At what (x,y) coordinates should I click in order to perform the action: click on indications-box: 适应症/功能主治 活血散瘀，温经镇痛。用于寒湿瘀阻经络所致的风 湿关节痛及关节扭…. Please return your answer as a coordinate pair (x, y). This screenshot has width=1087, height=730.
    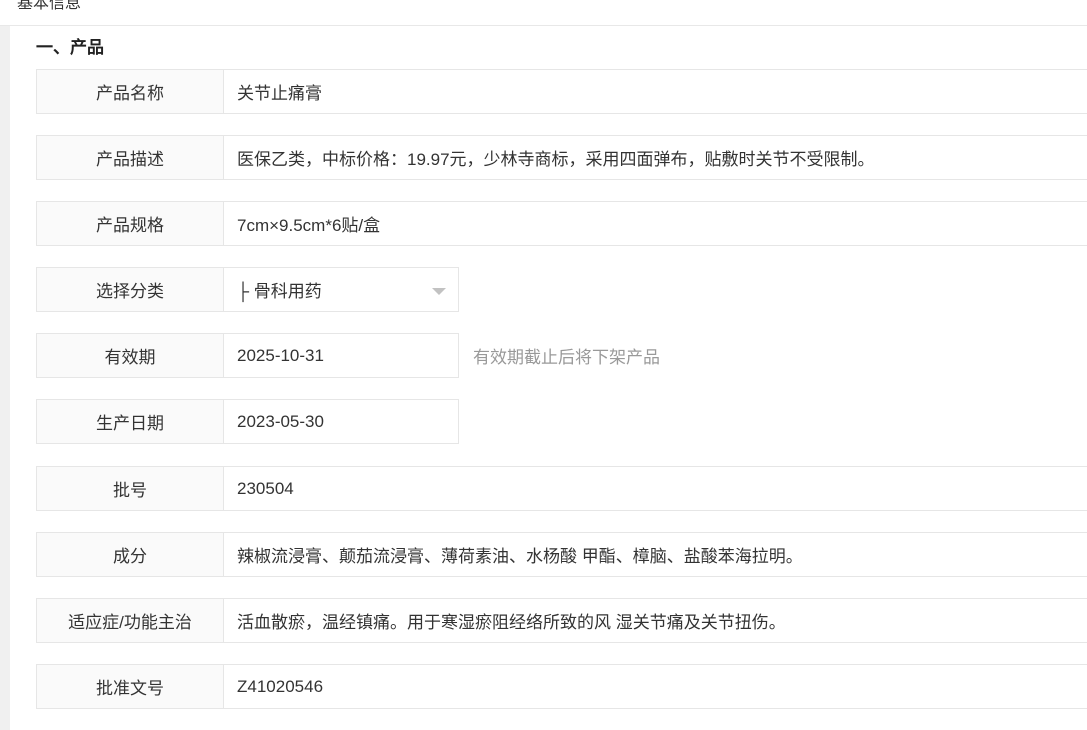
    Looking at the image, I should click on (561, 620).